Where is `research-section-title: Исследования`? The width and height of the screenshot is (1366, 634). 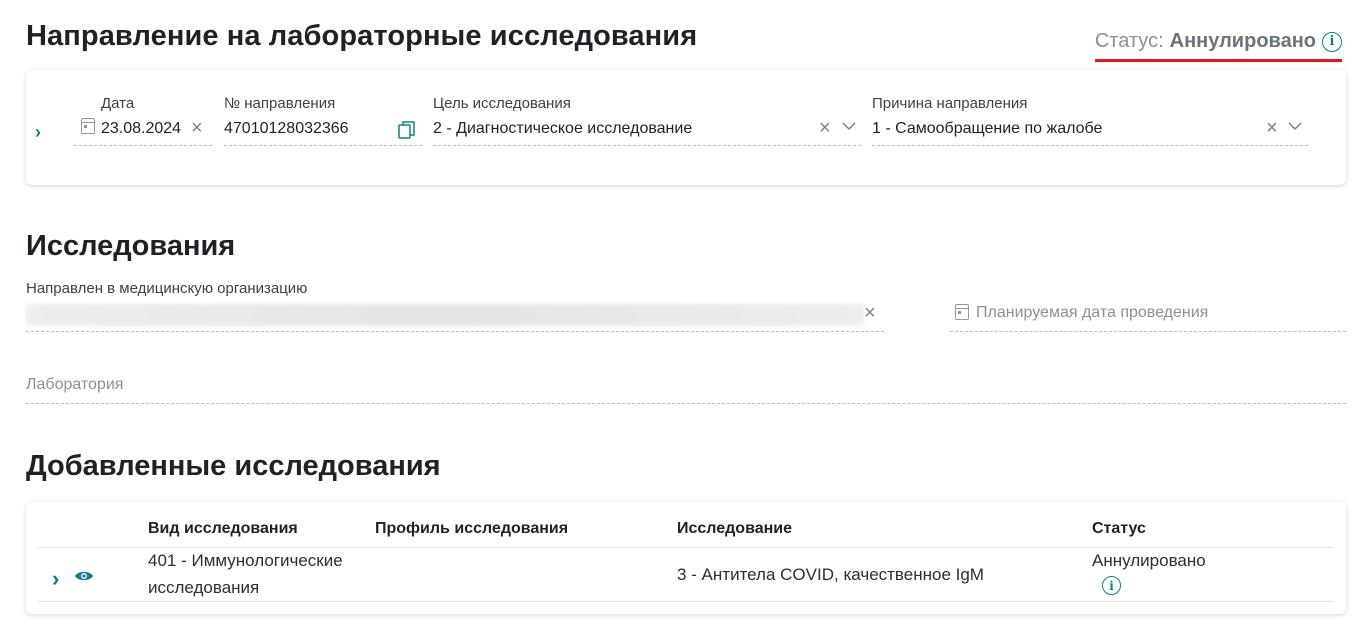 research-section-title: Исследования is located at coordinates (131, 246).